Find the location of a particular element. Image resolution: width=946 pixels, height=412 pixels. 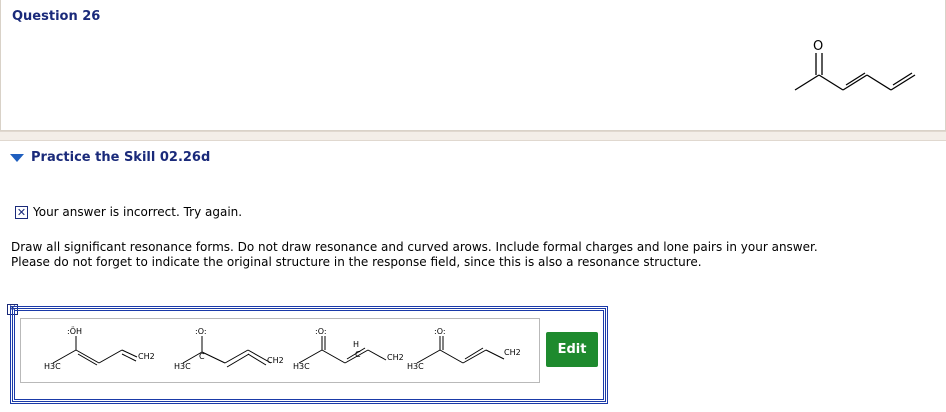

s1-top-label: :ÖH is located at coordinates (74, 331).